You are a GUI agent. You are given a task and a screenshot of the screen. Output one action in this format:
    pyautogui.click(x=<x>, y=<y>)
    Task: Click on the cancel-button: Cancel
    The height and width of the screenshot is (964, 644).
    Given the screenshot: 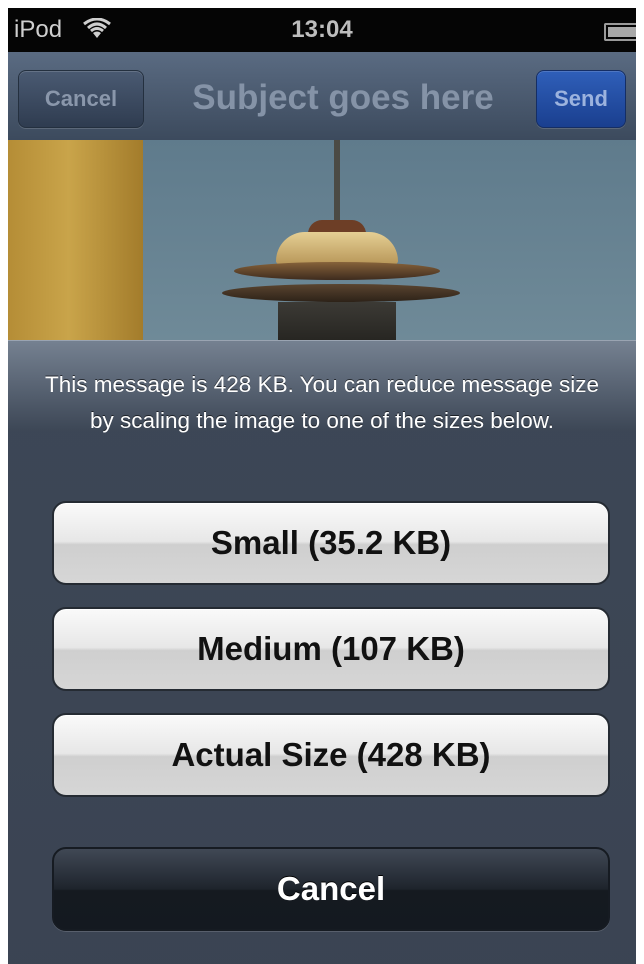 What is the action you would take?
    pyautogui.click(x=81, y=99)
    